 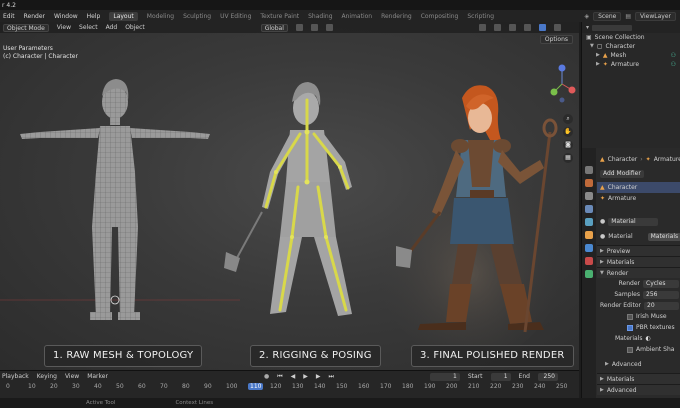 What do you see at coordinates (208, 386) in the screenshot?
I see `timeline-tick-label: 90` at bounding box center [208, 386].